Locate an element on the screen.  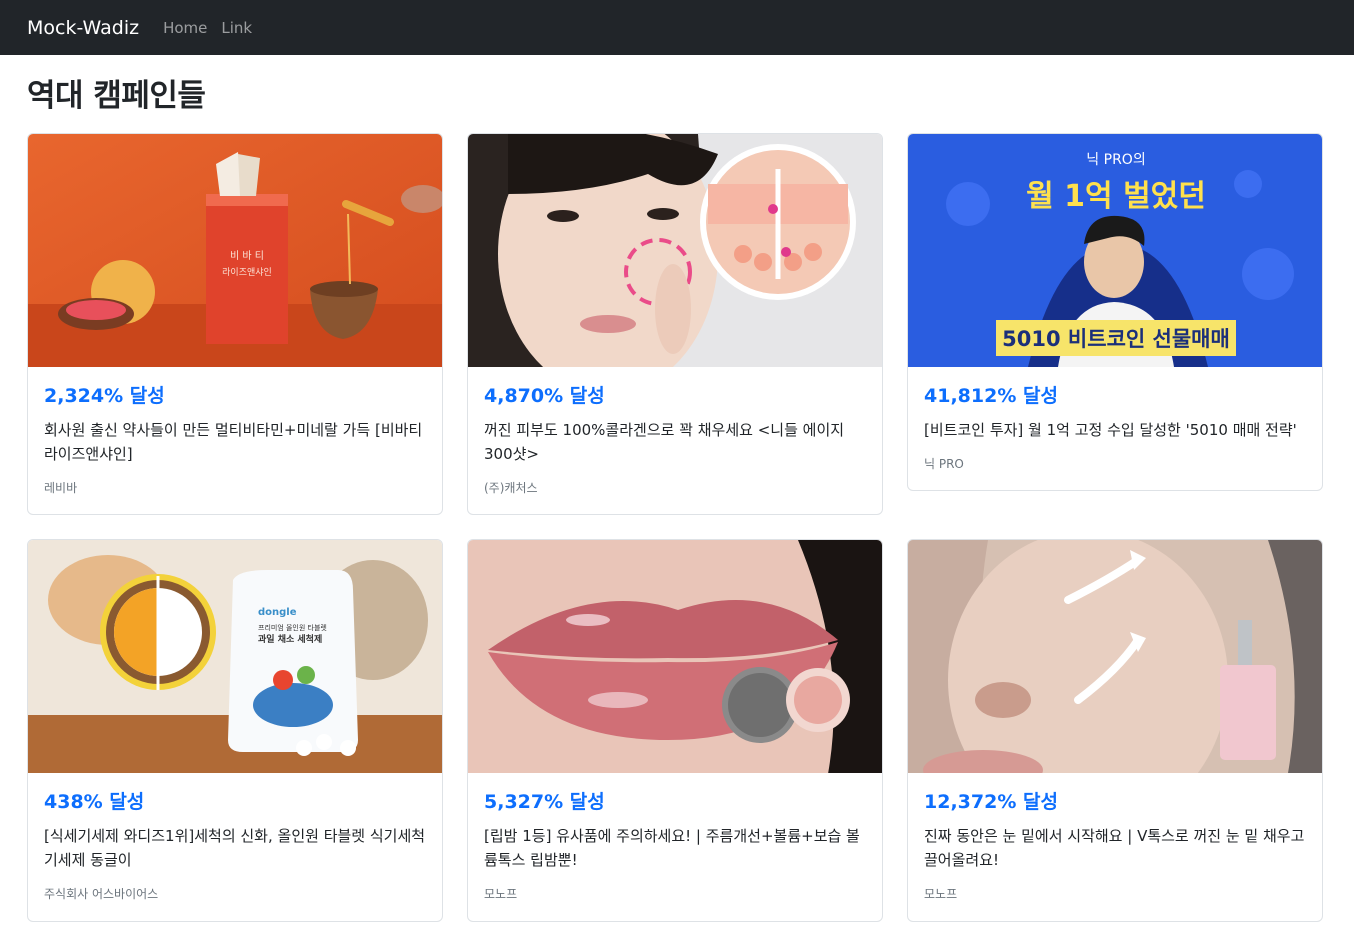
achievement-rate: 438% 달성 is located at coordinates (94, 802).